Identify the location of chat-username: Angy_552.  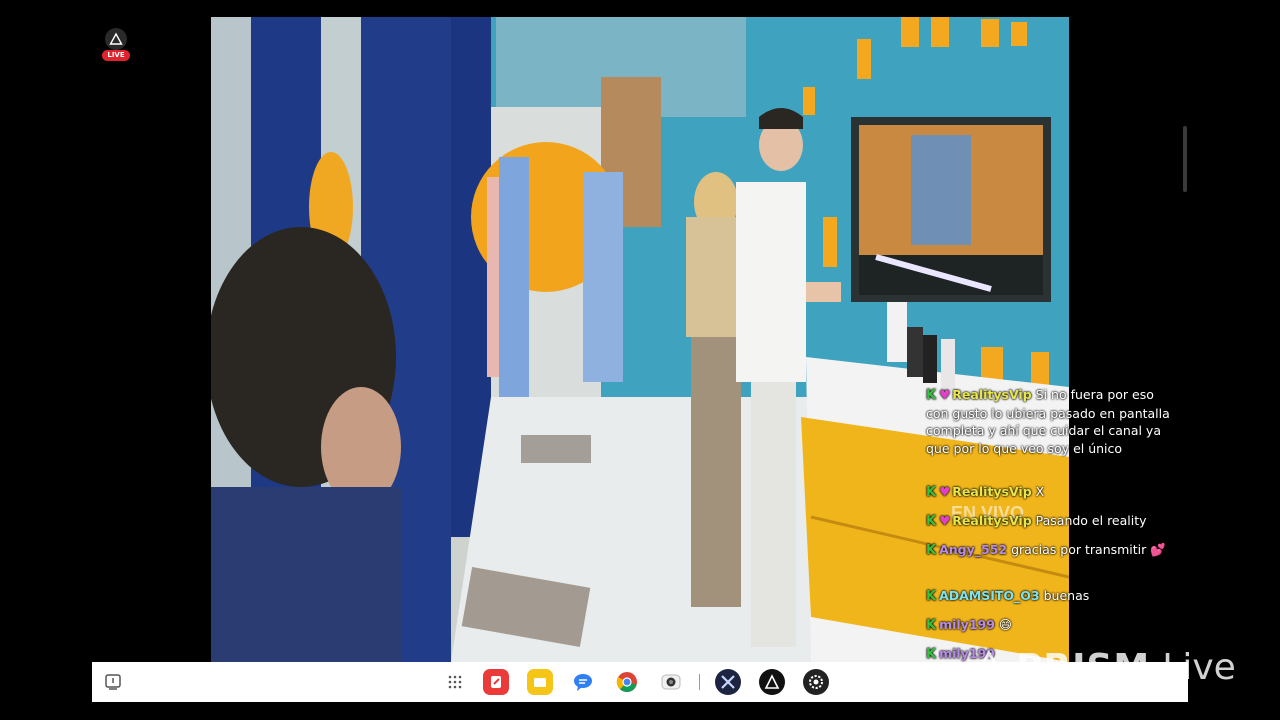
(973, 549).